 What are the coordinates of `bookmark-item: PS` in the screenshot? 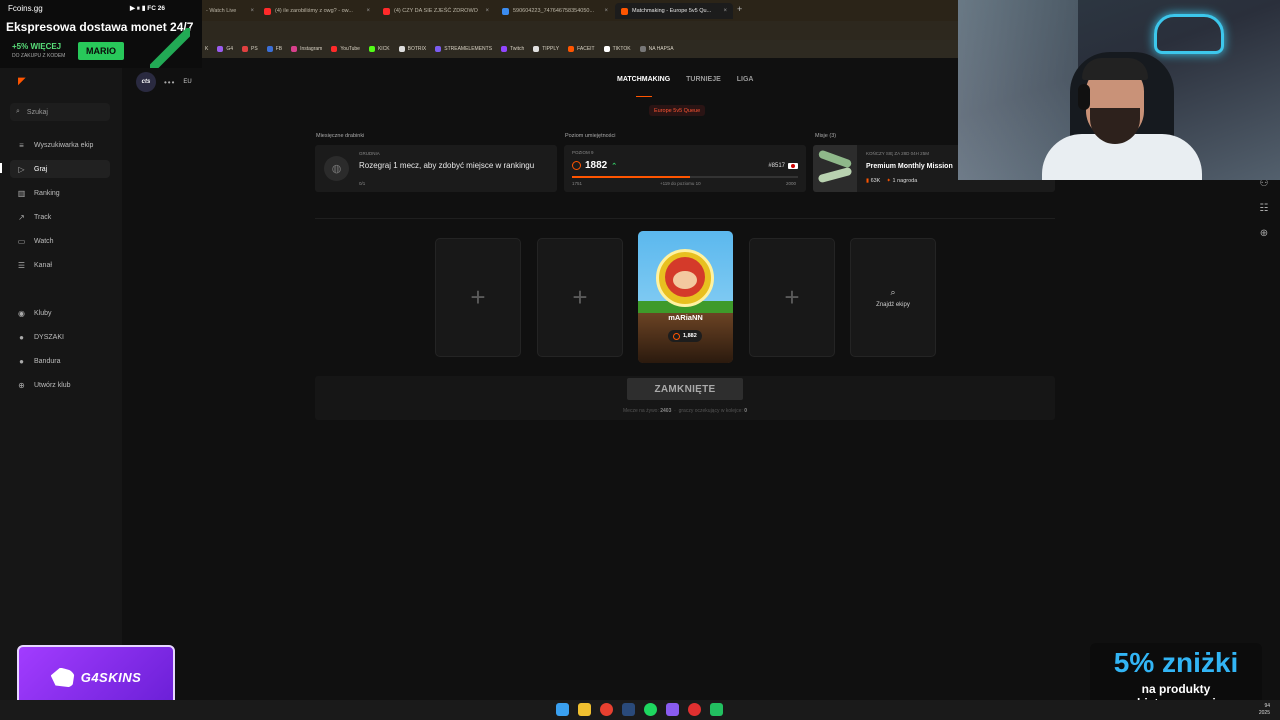 It's located at (250, 49).